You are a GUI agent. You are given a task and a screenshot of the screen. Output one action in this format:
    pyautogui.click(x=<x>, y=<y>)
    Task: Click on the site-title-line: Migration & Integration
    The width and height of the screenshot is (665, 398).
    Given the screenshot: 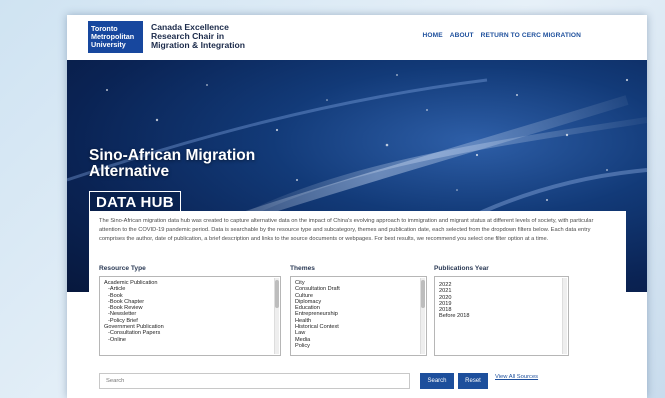 What is the action you would take?
    pyautogui.click(x=198, y=45)
    